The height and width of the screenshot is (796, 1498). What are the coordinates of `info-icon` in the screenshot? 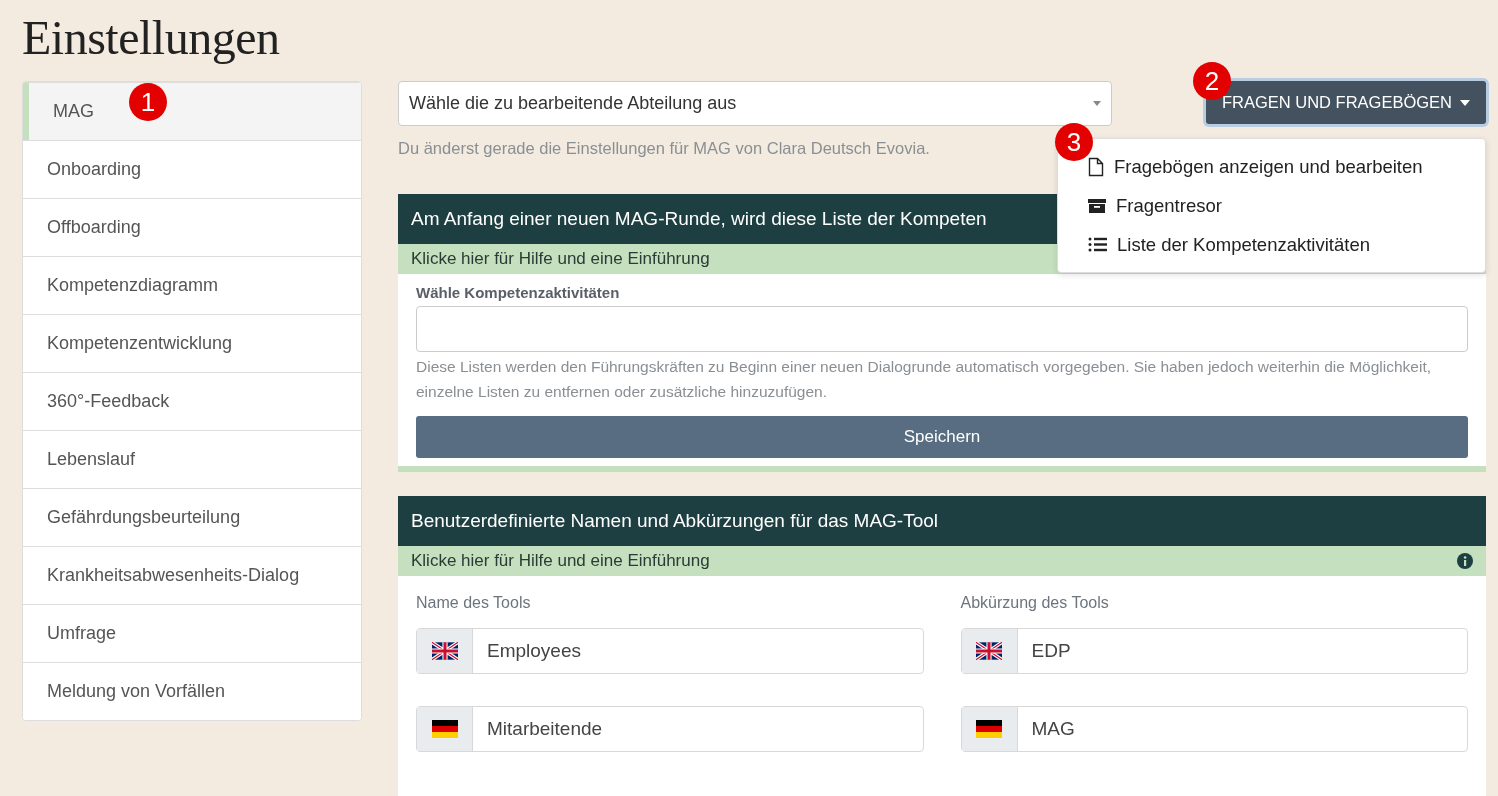 It's located at (1465, 561).